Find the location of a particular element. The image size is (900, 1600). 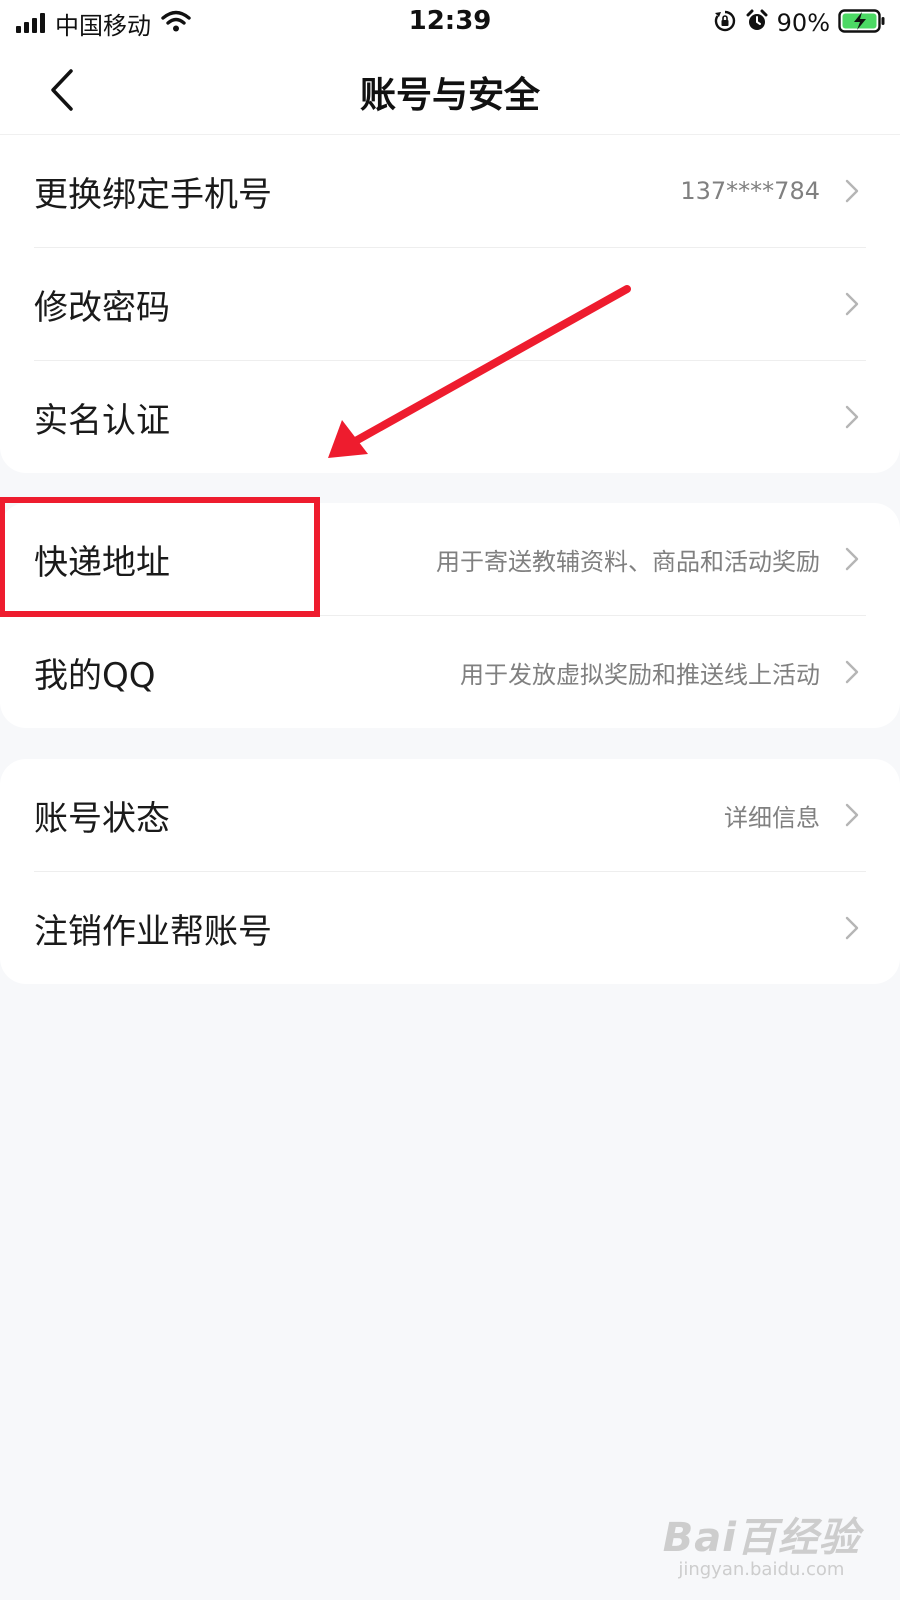

row-label: 实名认证 is located at coordinates (102, 420).